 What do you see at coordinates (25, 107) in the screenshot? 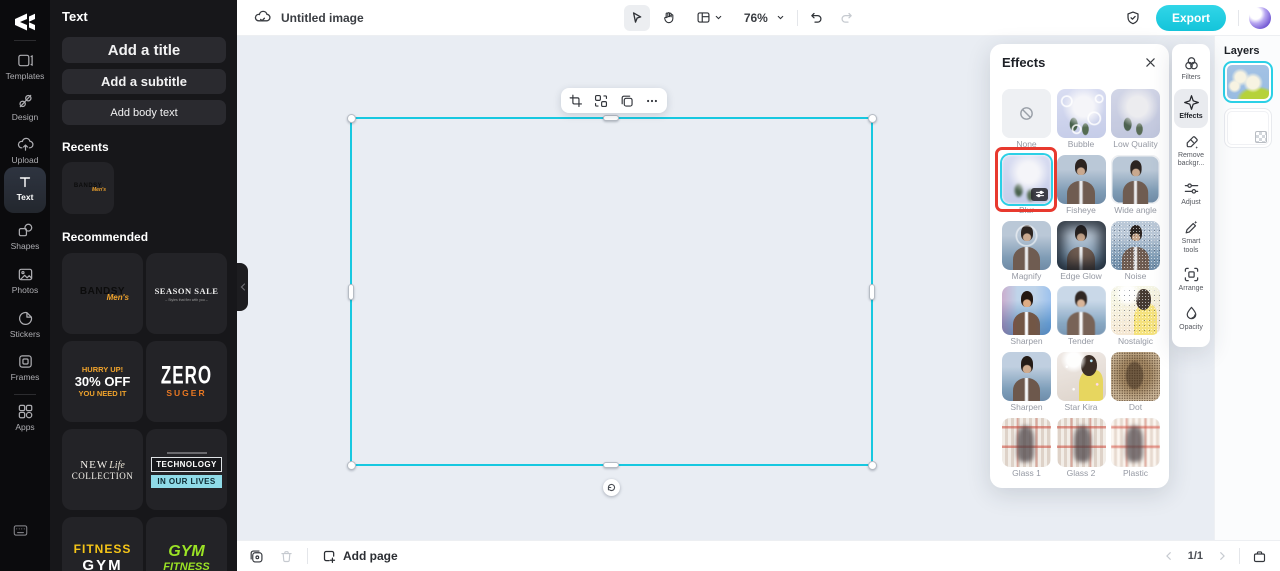
I see `sidebar-item-design: Design` at bounding box center [25, 107].